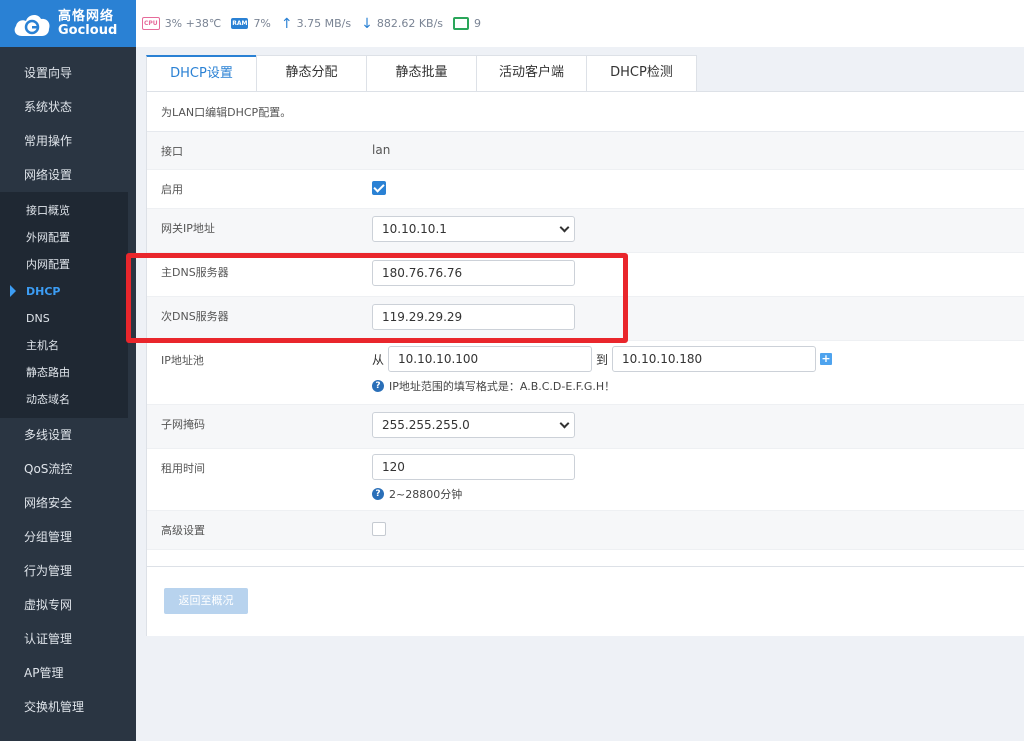 The width and height of the screenshot is (1024, 741). I want to click on tab-bar: DHCP设置 静态分配 静态批量 活动客户端 DHCP检测, so click(585, 73).